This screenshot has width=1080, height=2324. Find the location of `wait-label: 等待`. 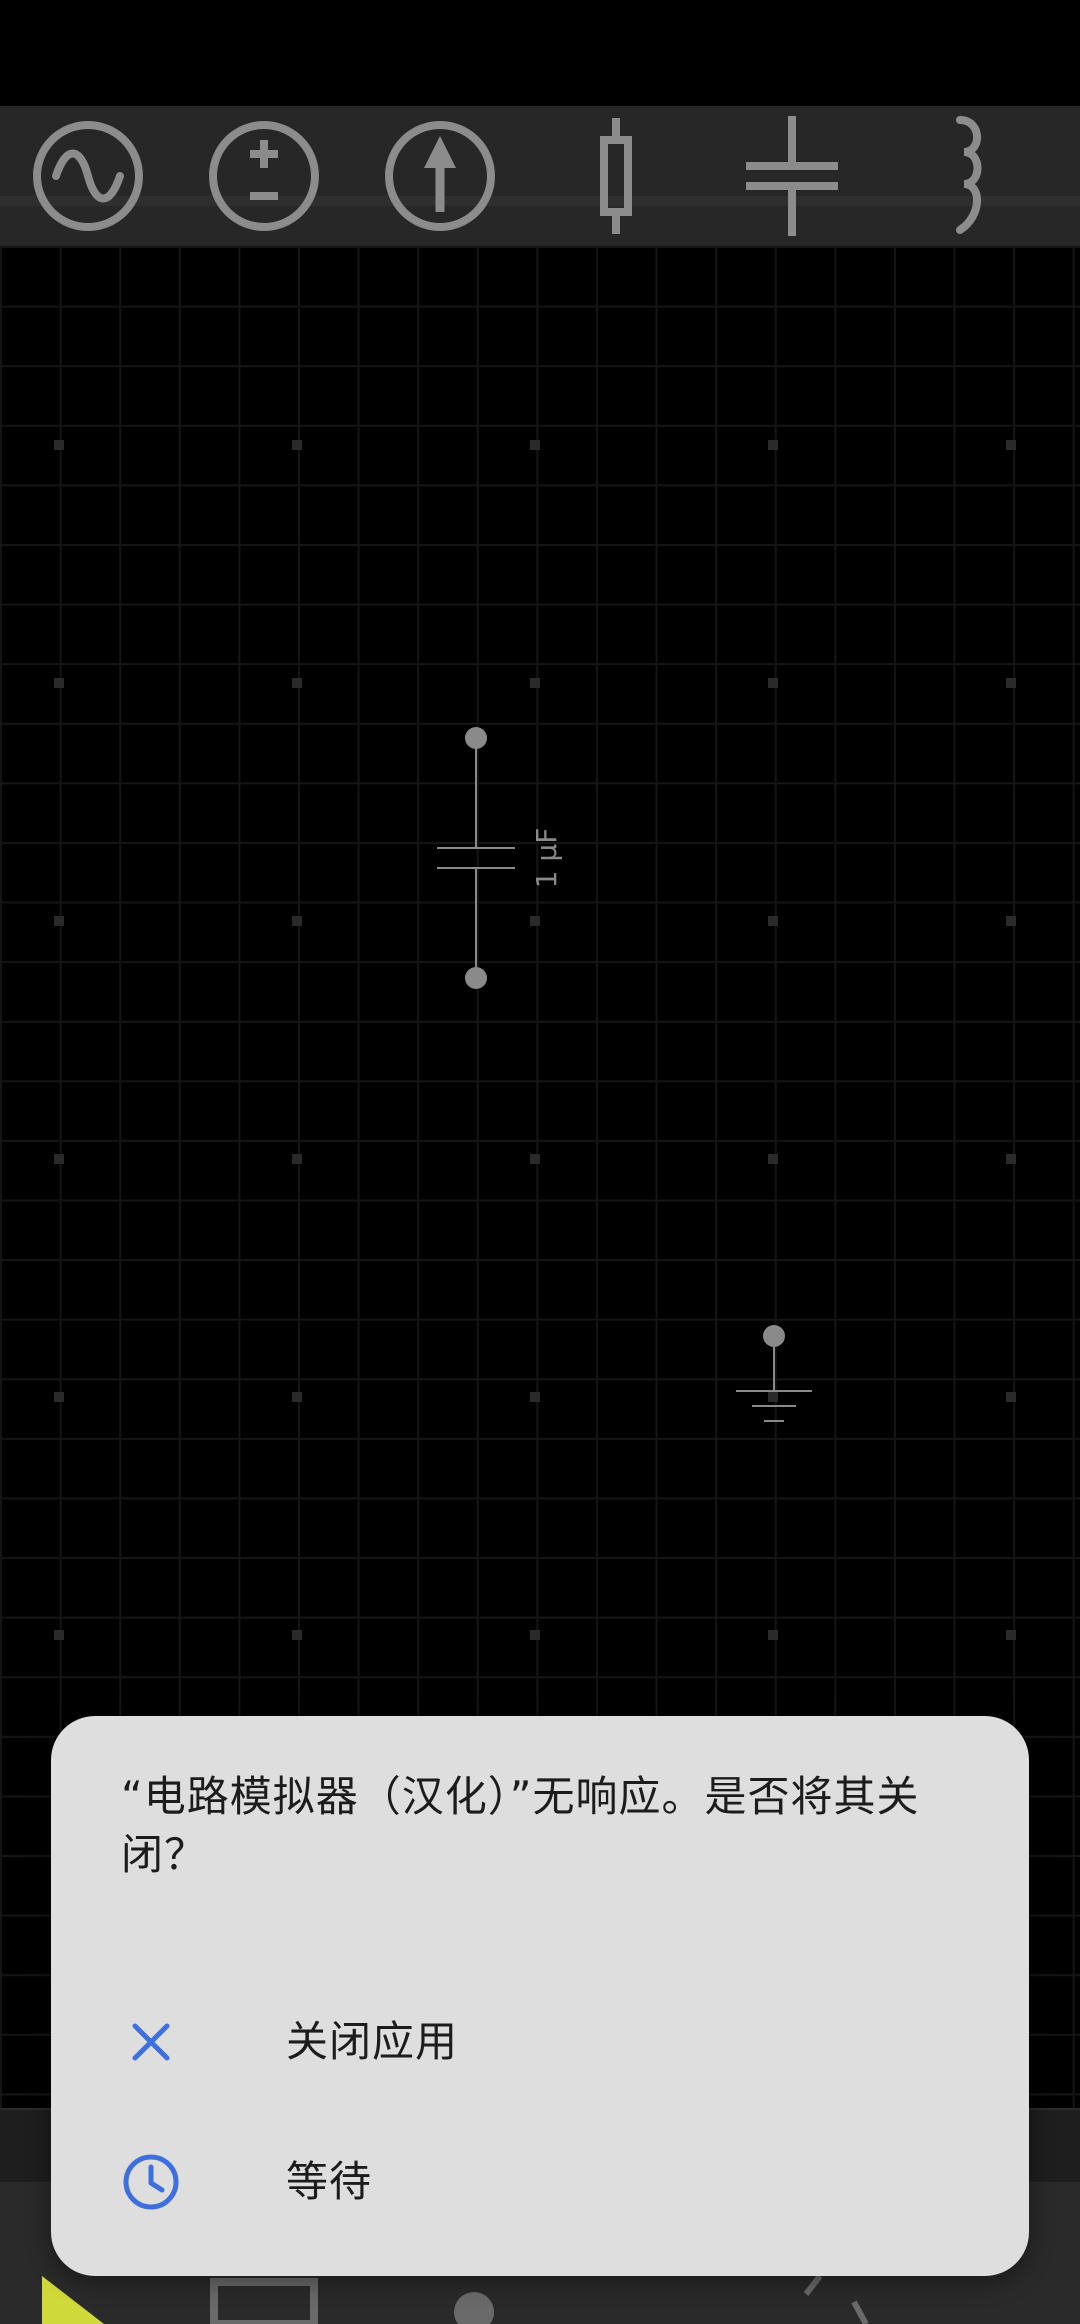

wait-label: 等待 is located at coordinates (329, 2181).